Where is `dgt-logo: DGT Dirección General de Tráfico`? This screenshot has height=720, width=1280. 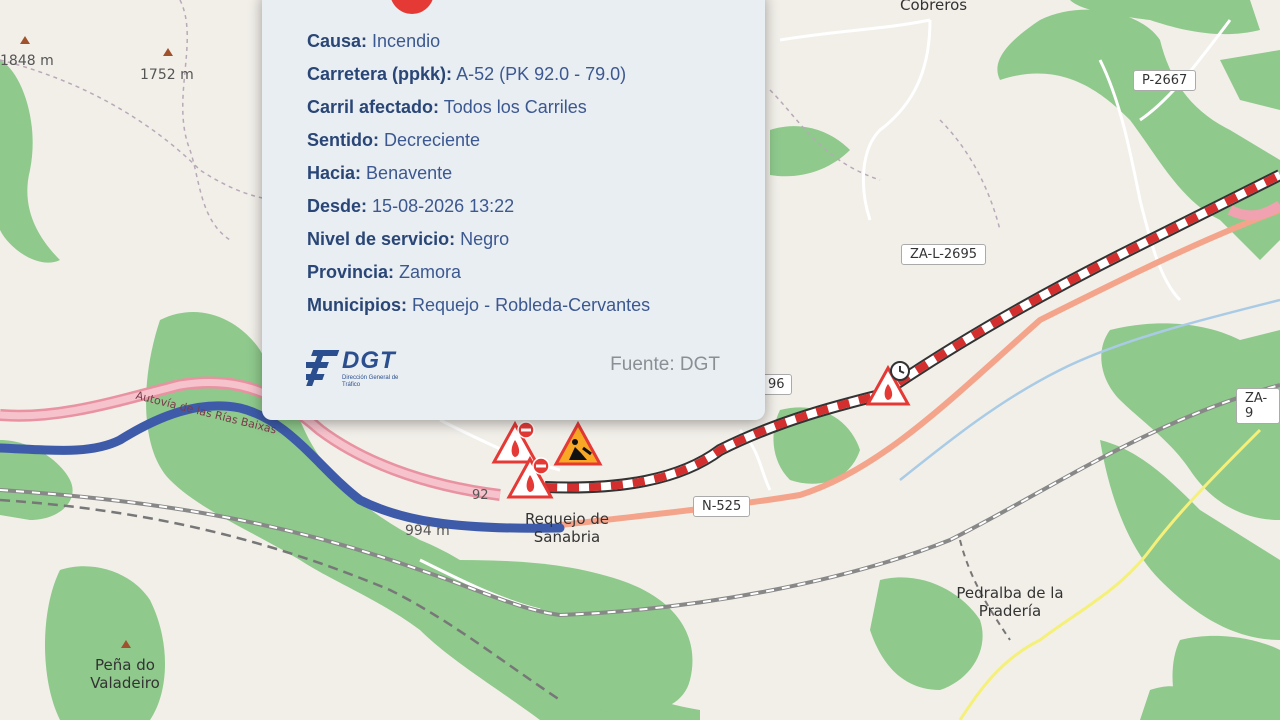
dgt-logo: DGT Dirección General de Tráfico is located at coordinates (361, 371).